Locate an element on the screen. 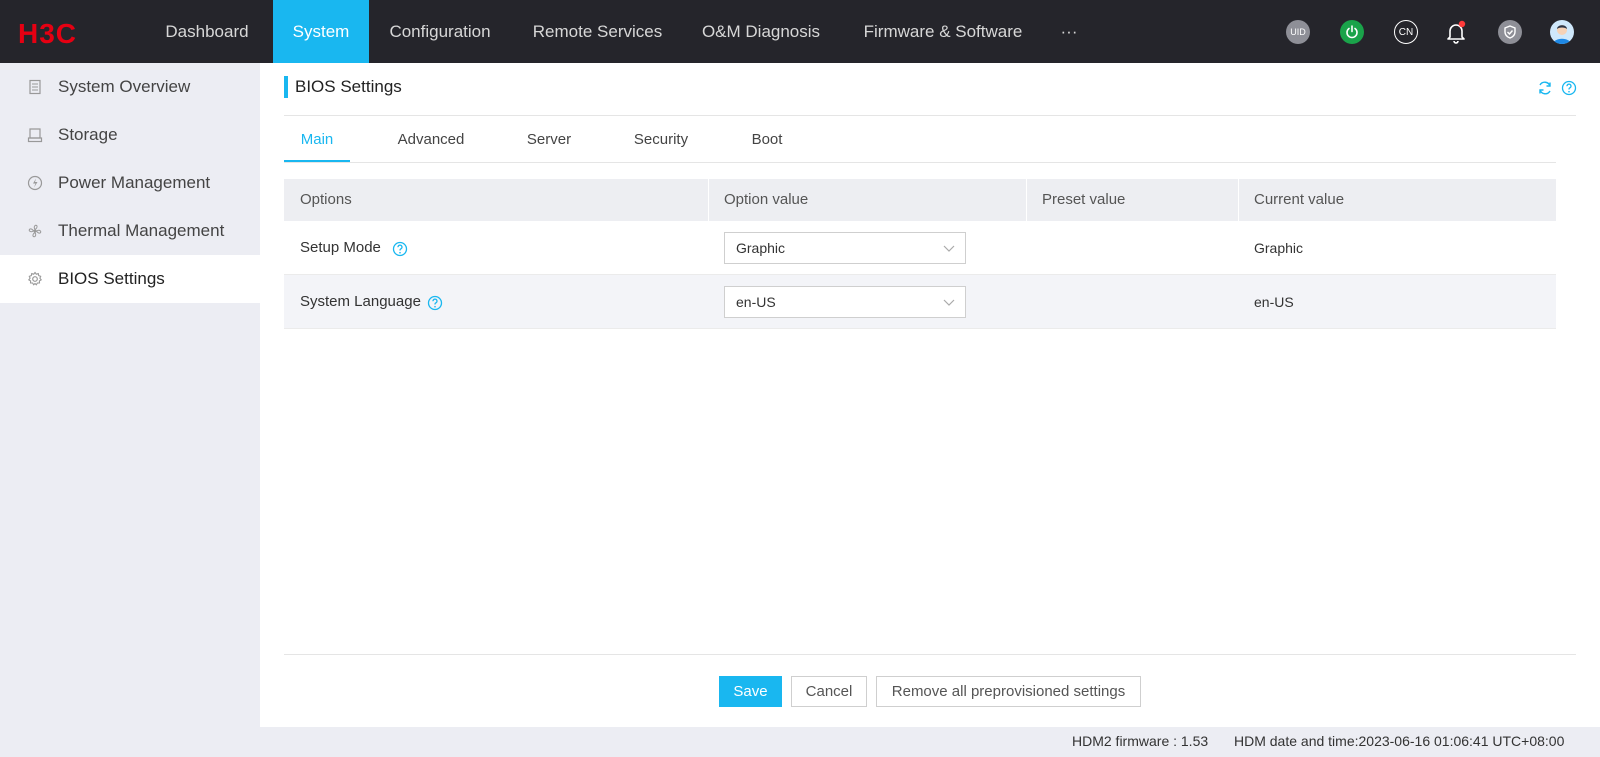 The image size is (1600, 757). power-symbol-icon is located at coordinates (1352, 32).